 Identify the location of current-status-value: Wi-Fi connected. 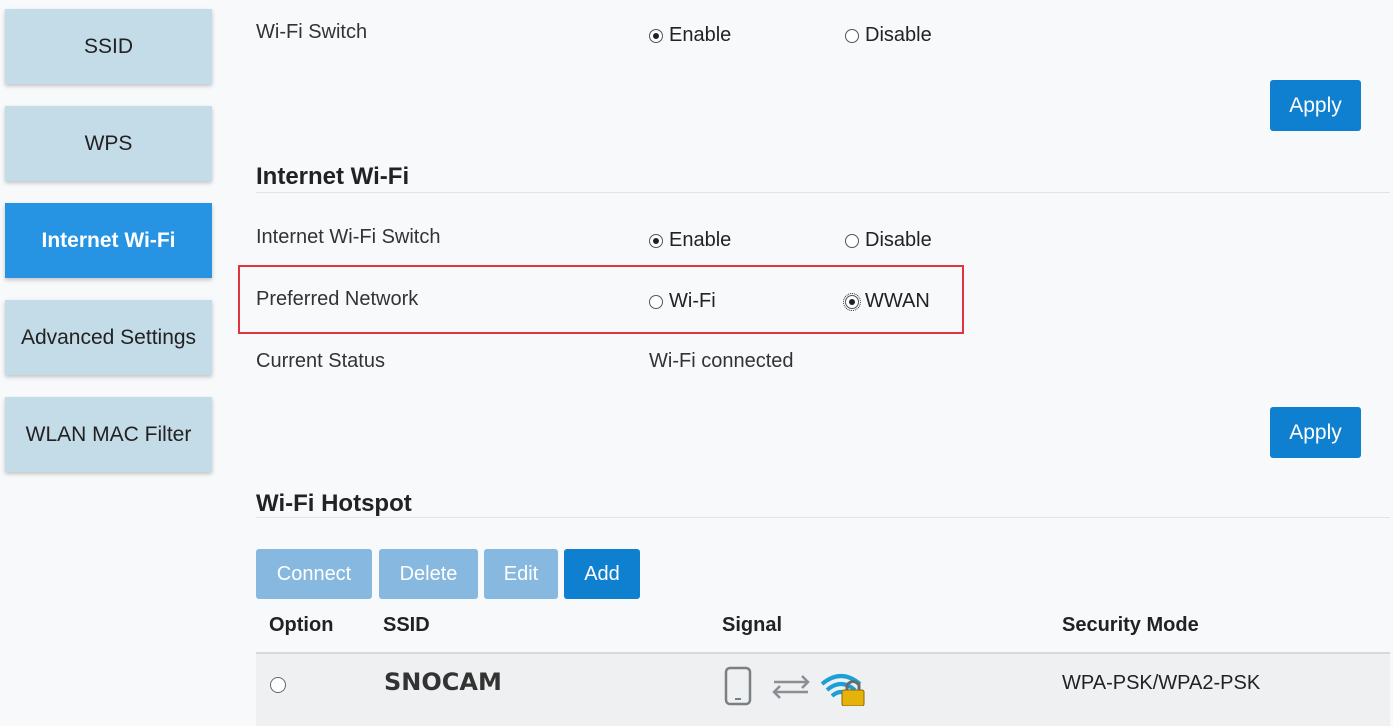
(721, 361).